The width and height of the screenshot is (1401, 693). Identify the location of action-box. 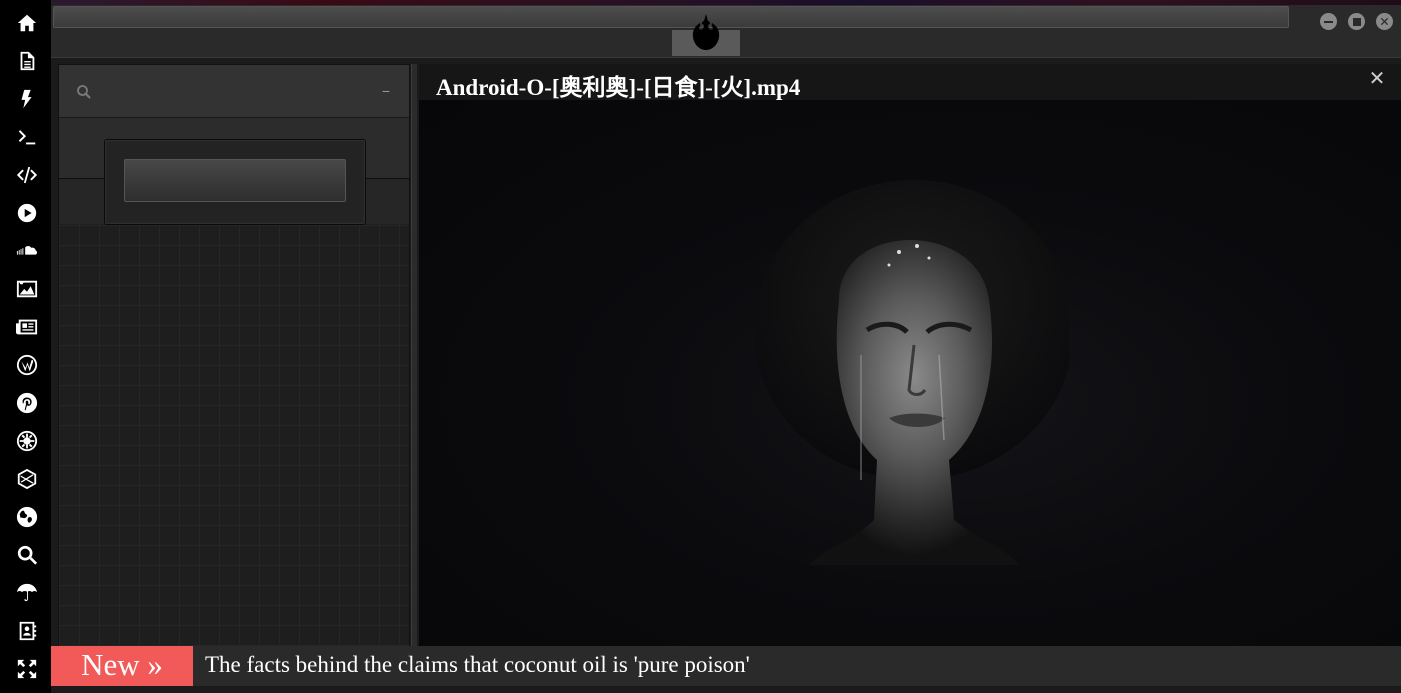
(235, 182).